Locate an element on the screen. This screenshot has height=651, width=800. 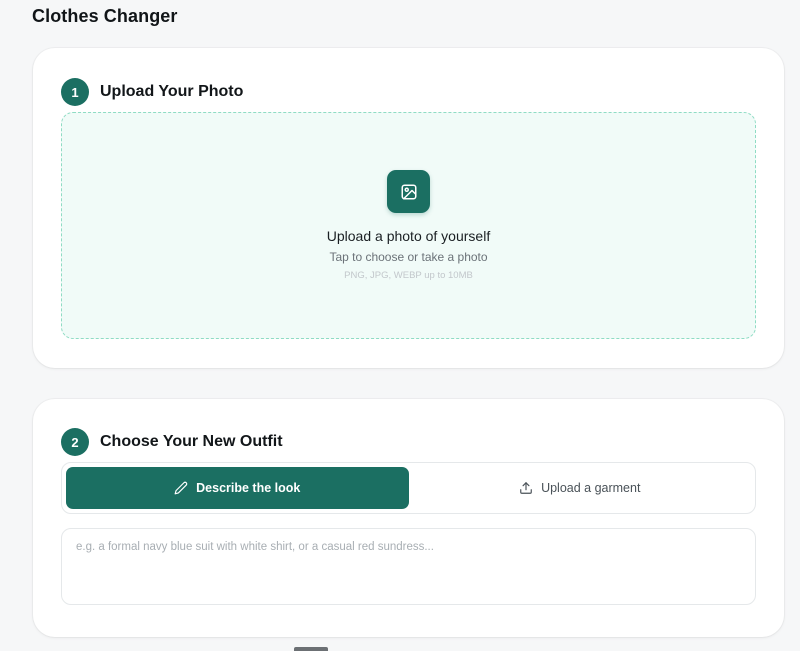
tab-upload-garment: Upload a garment is located at coordinates (580, 488).